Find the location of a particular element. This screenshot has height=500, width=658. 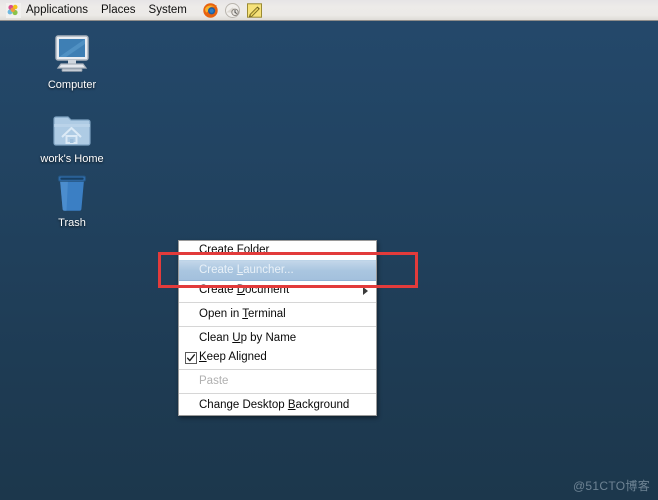

notes-editor-launcher is located at coordinates (255, 10).